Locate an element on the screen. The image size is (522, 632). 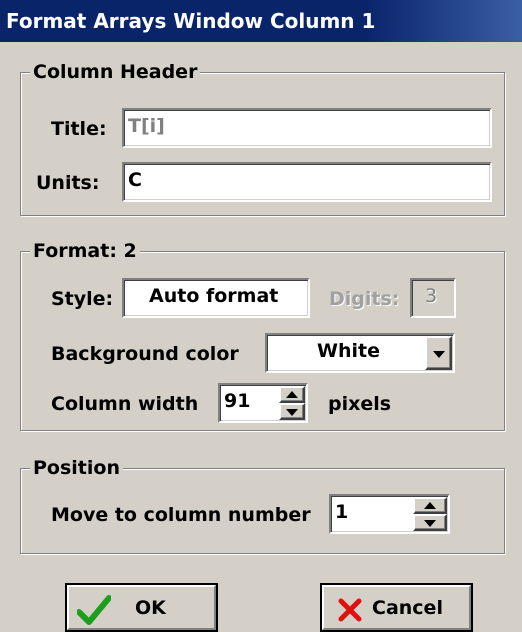
background-color-select: White is located at coordinates (360, 353).